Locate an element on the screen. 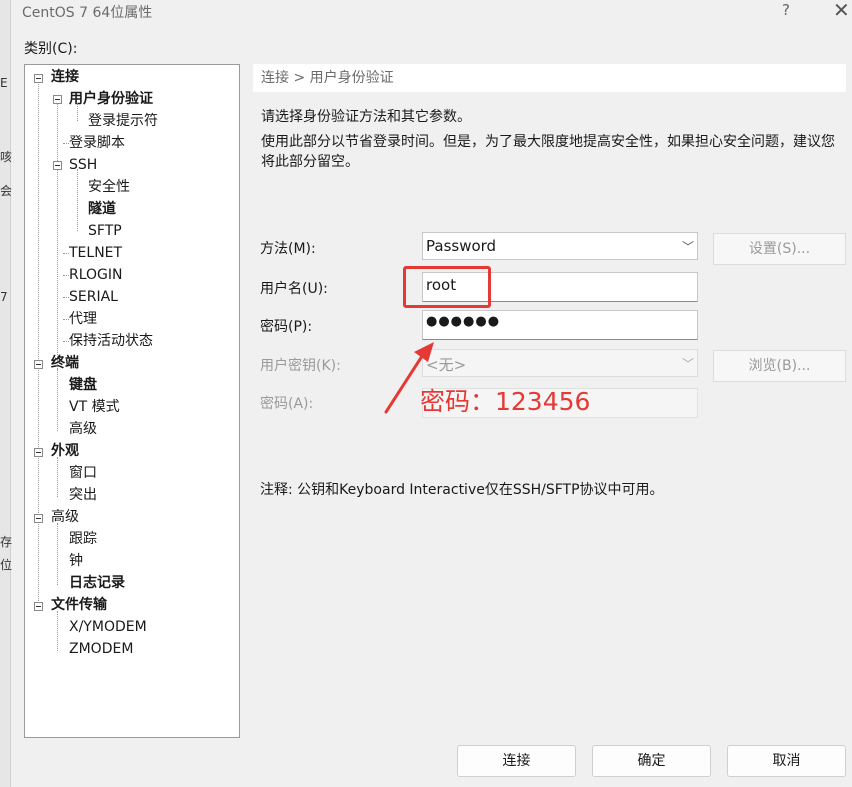 The height and width of the screenshot is (787, 852). annotation-text: 密码：123456 is located at coordinates (505, 401).